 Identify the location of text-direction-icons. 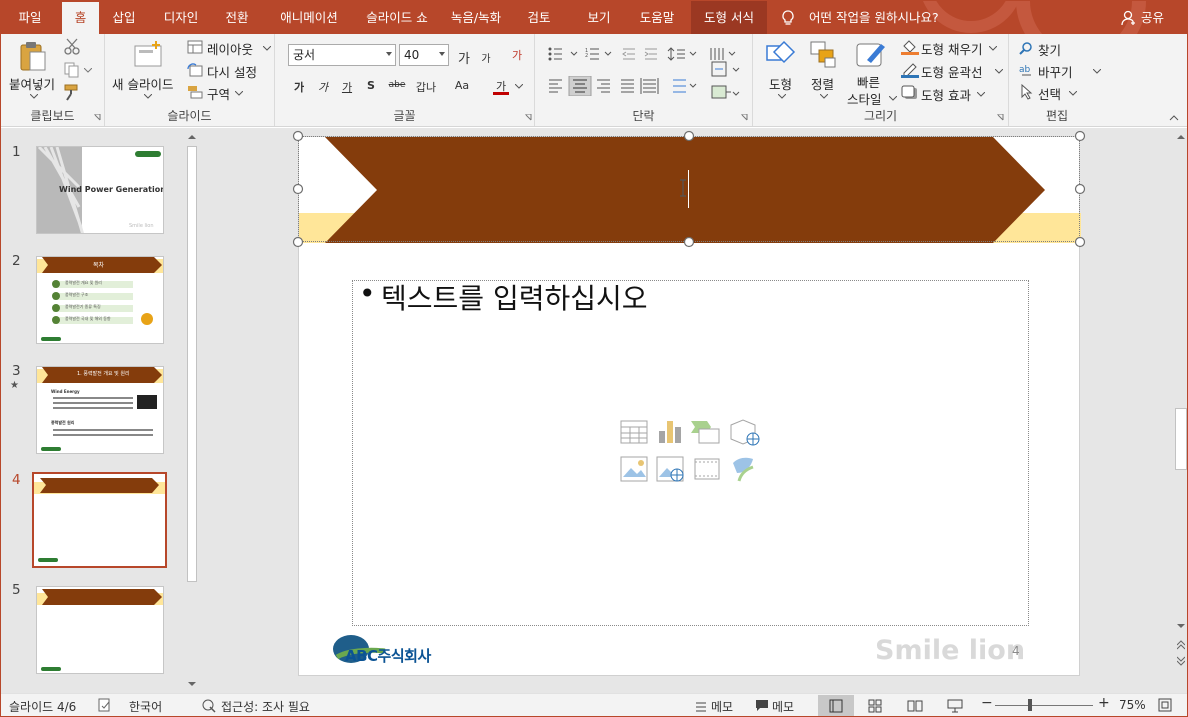
(728, 83).